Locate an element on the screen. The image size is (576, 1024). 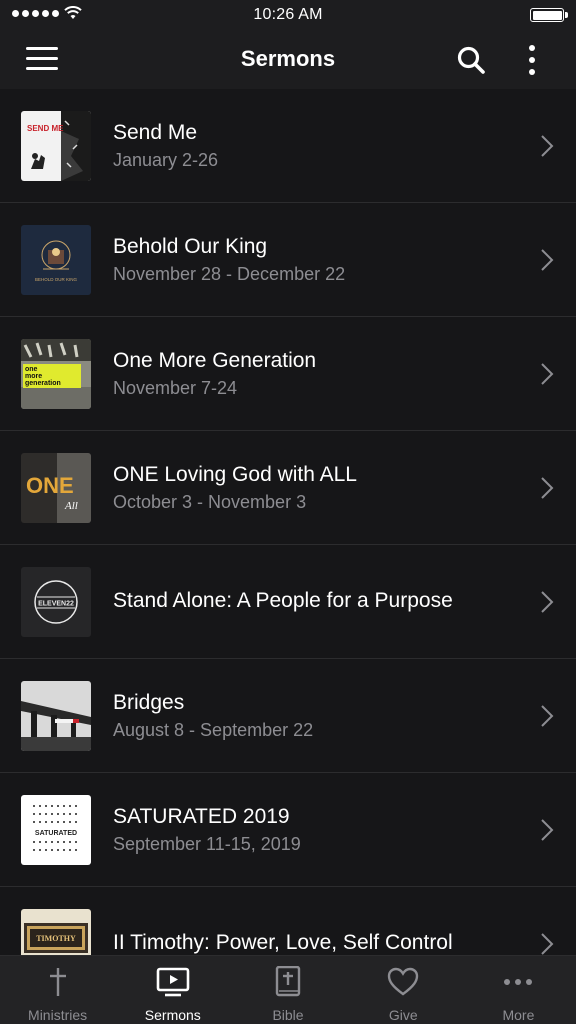
sermon-title: SATURATED 2019 is located at coordinates (201, 816).